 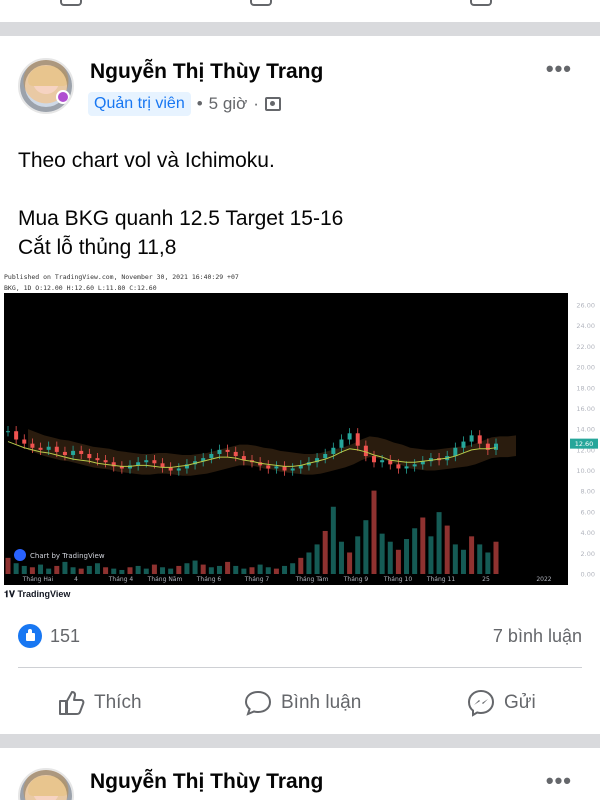 I want to click on like-reaction-icon, so click(x=30, y=636).